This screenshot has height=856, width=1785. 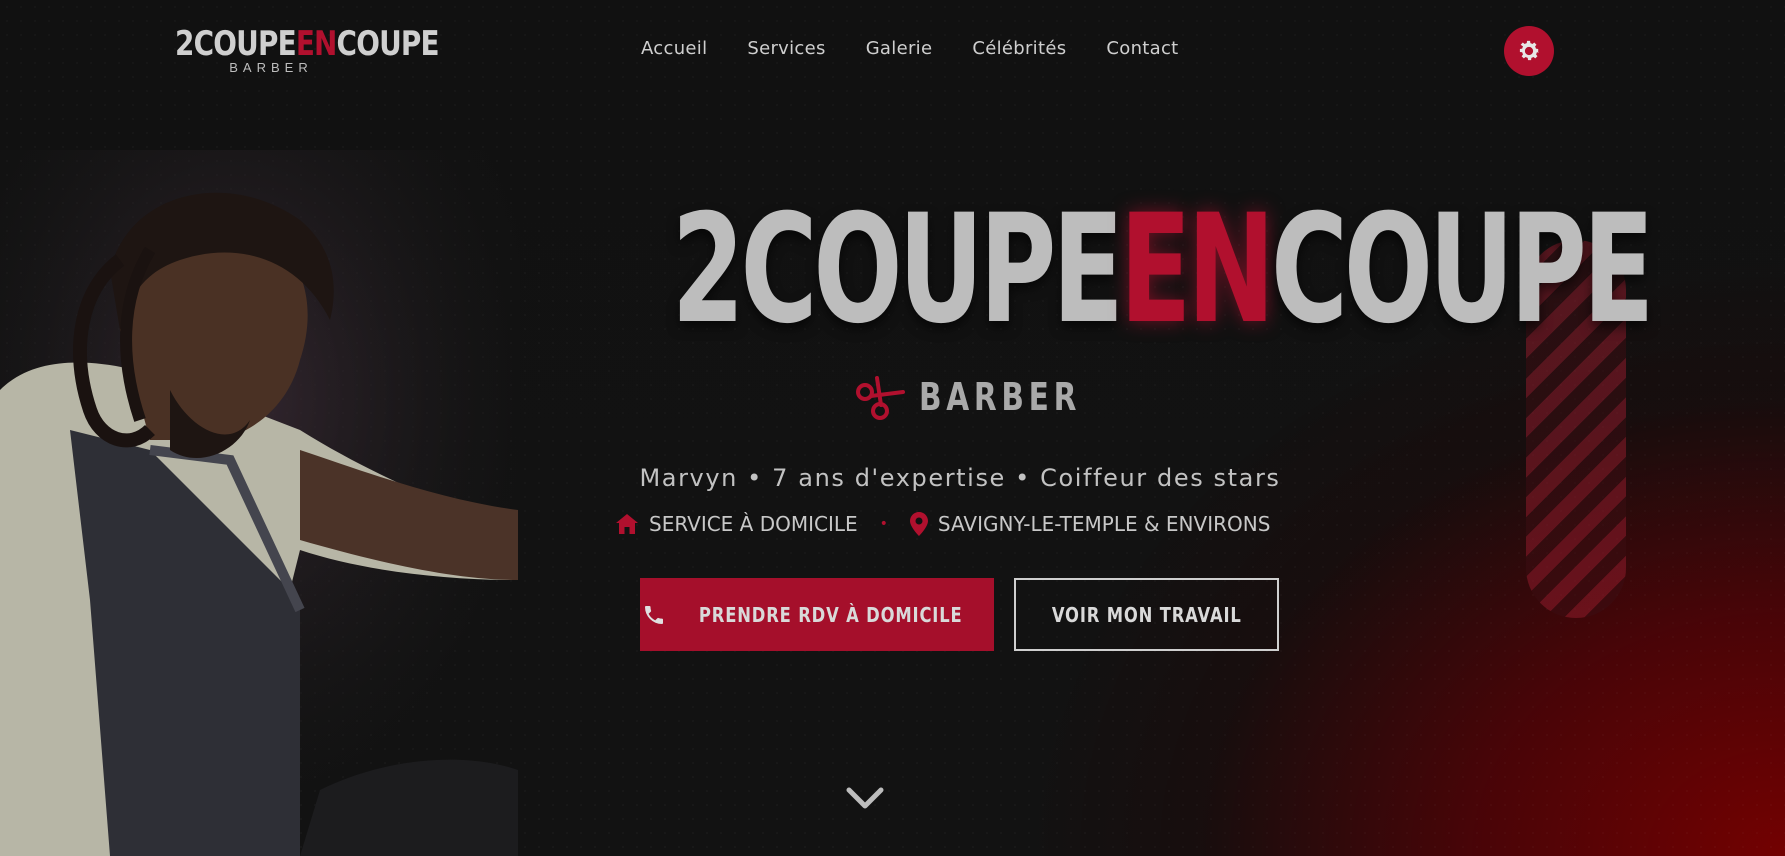 I want to click on logo-wordmark: 2COUPEENCOUPE, so click(x=307, y=44).